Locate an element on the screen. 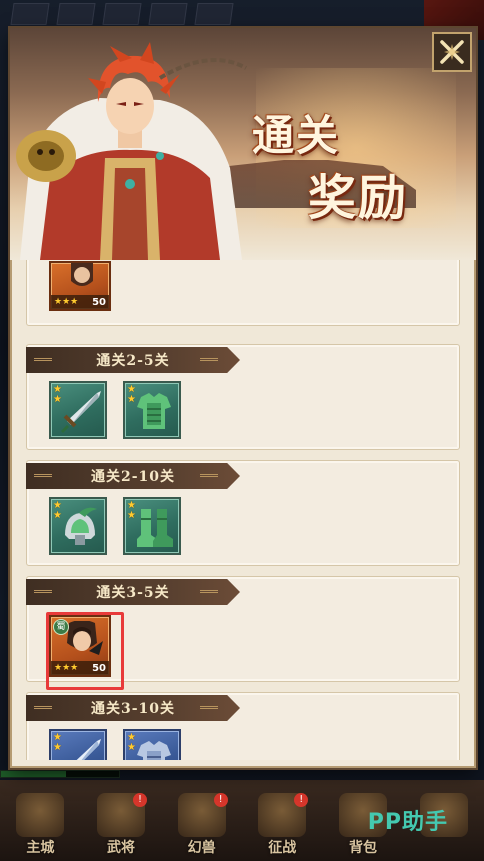 The width and height of the screenshot is (484, 861). faction-badge: 蜀 is located at coordinates (61, 627).